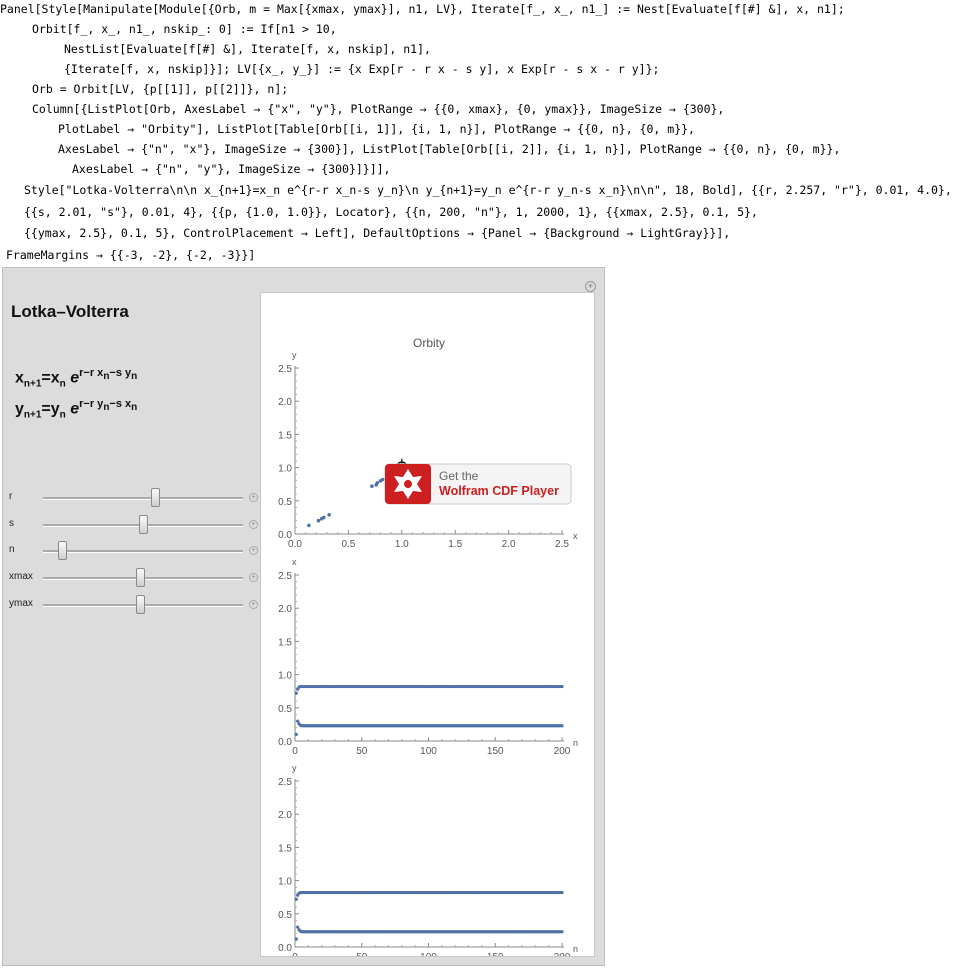  Describe the element at coordinates (21, 576) in the screenshot. I see `slider-label-xmax: xmax` at that location.